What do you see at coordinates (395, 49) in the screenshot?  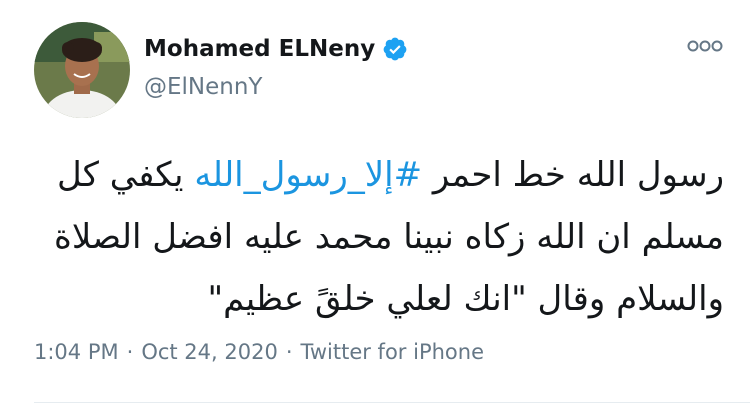 I see `verified-badge-icon` at bounding box center [395, 49].